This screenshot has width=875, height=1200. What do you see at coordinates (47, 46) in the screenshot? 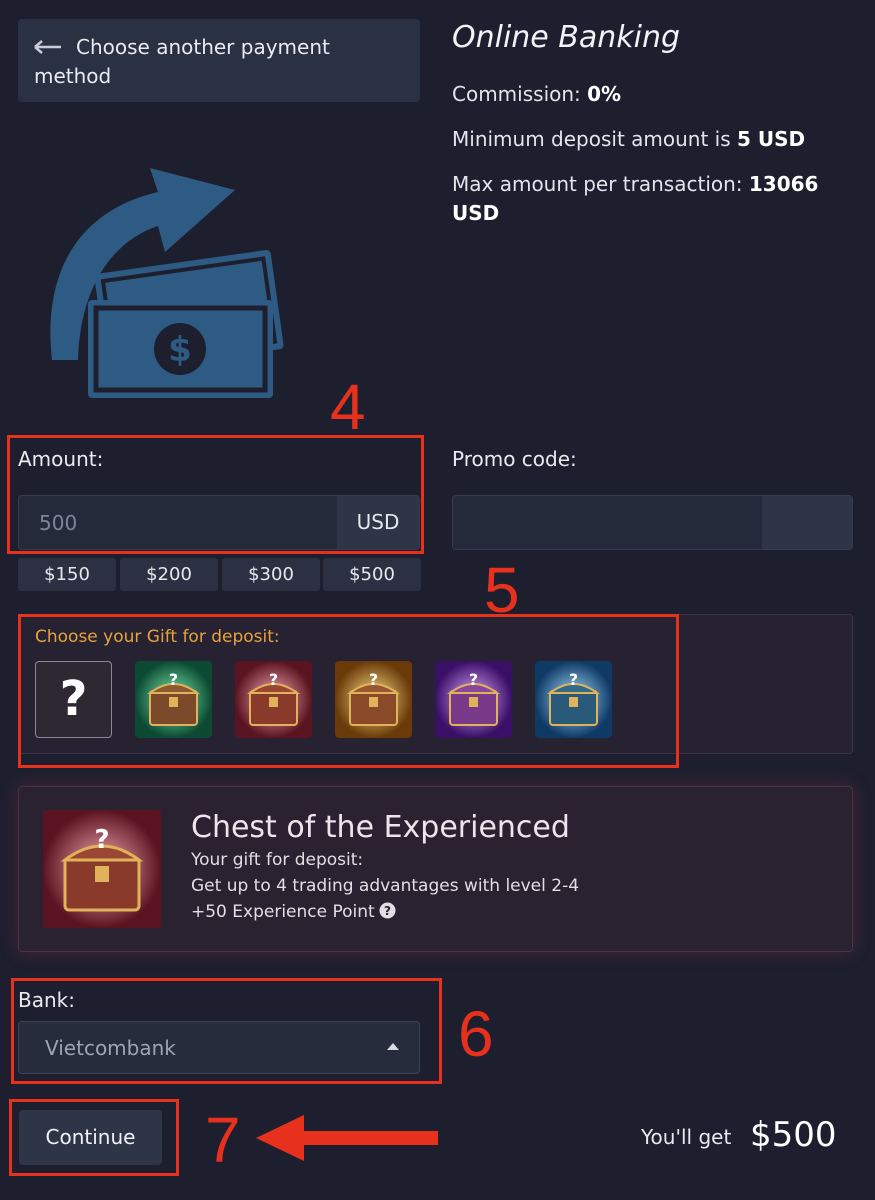
I see `arrow-left-icon` at bounding box center [47, 46].